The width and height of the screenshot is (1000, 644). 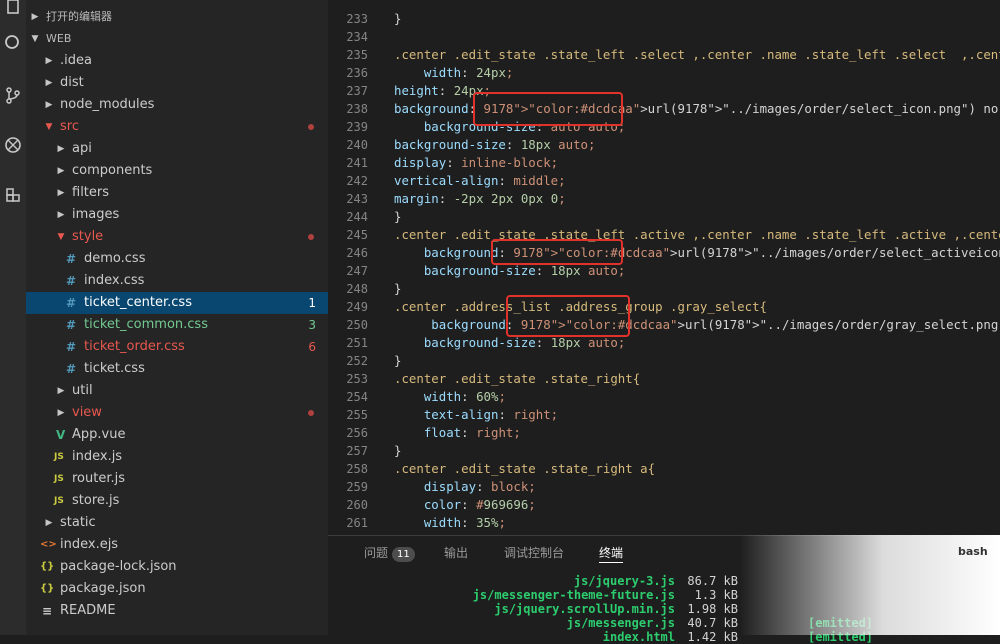 I want to click on line-number: 240, so click(x=357, y=145).